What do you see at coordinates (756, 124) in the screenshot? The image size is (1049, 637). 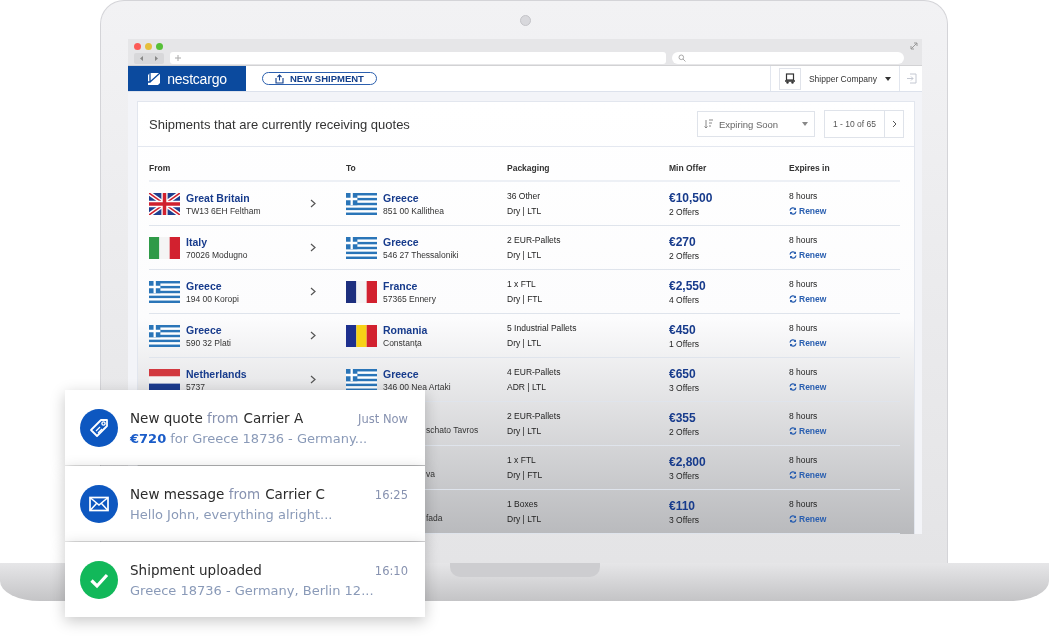 I see `sort-dropdown: Expiring Soon` at bounding box center [756, 124].